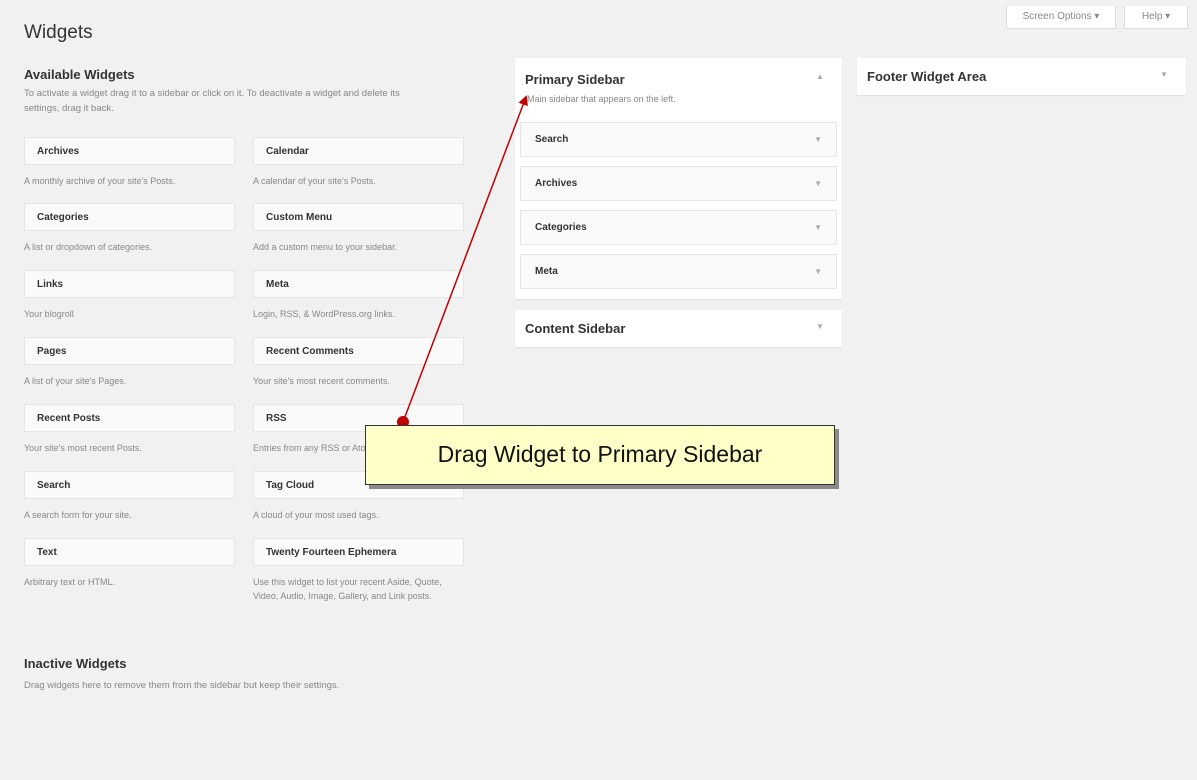  Describe the element at coordinates (465, 259) in the screenshot. I see `arrow-line` at that location.